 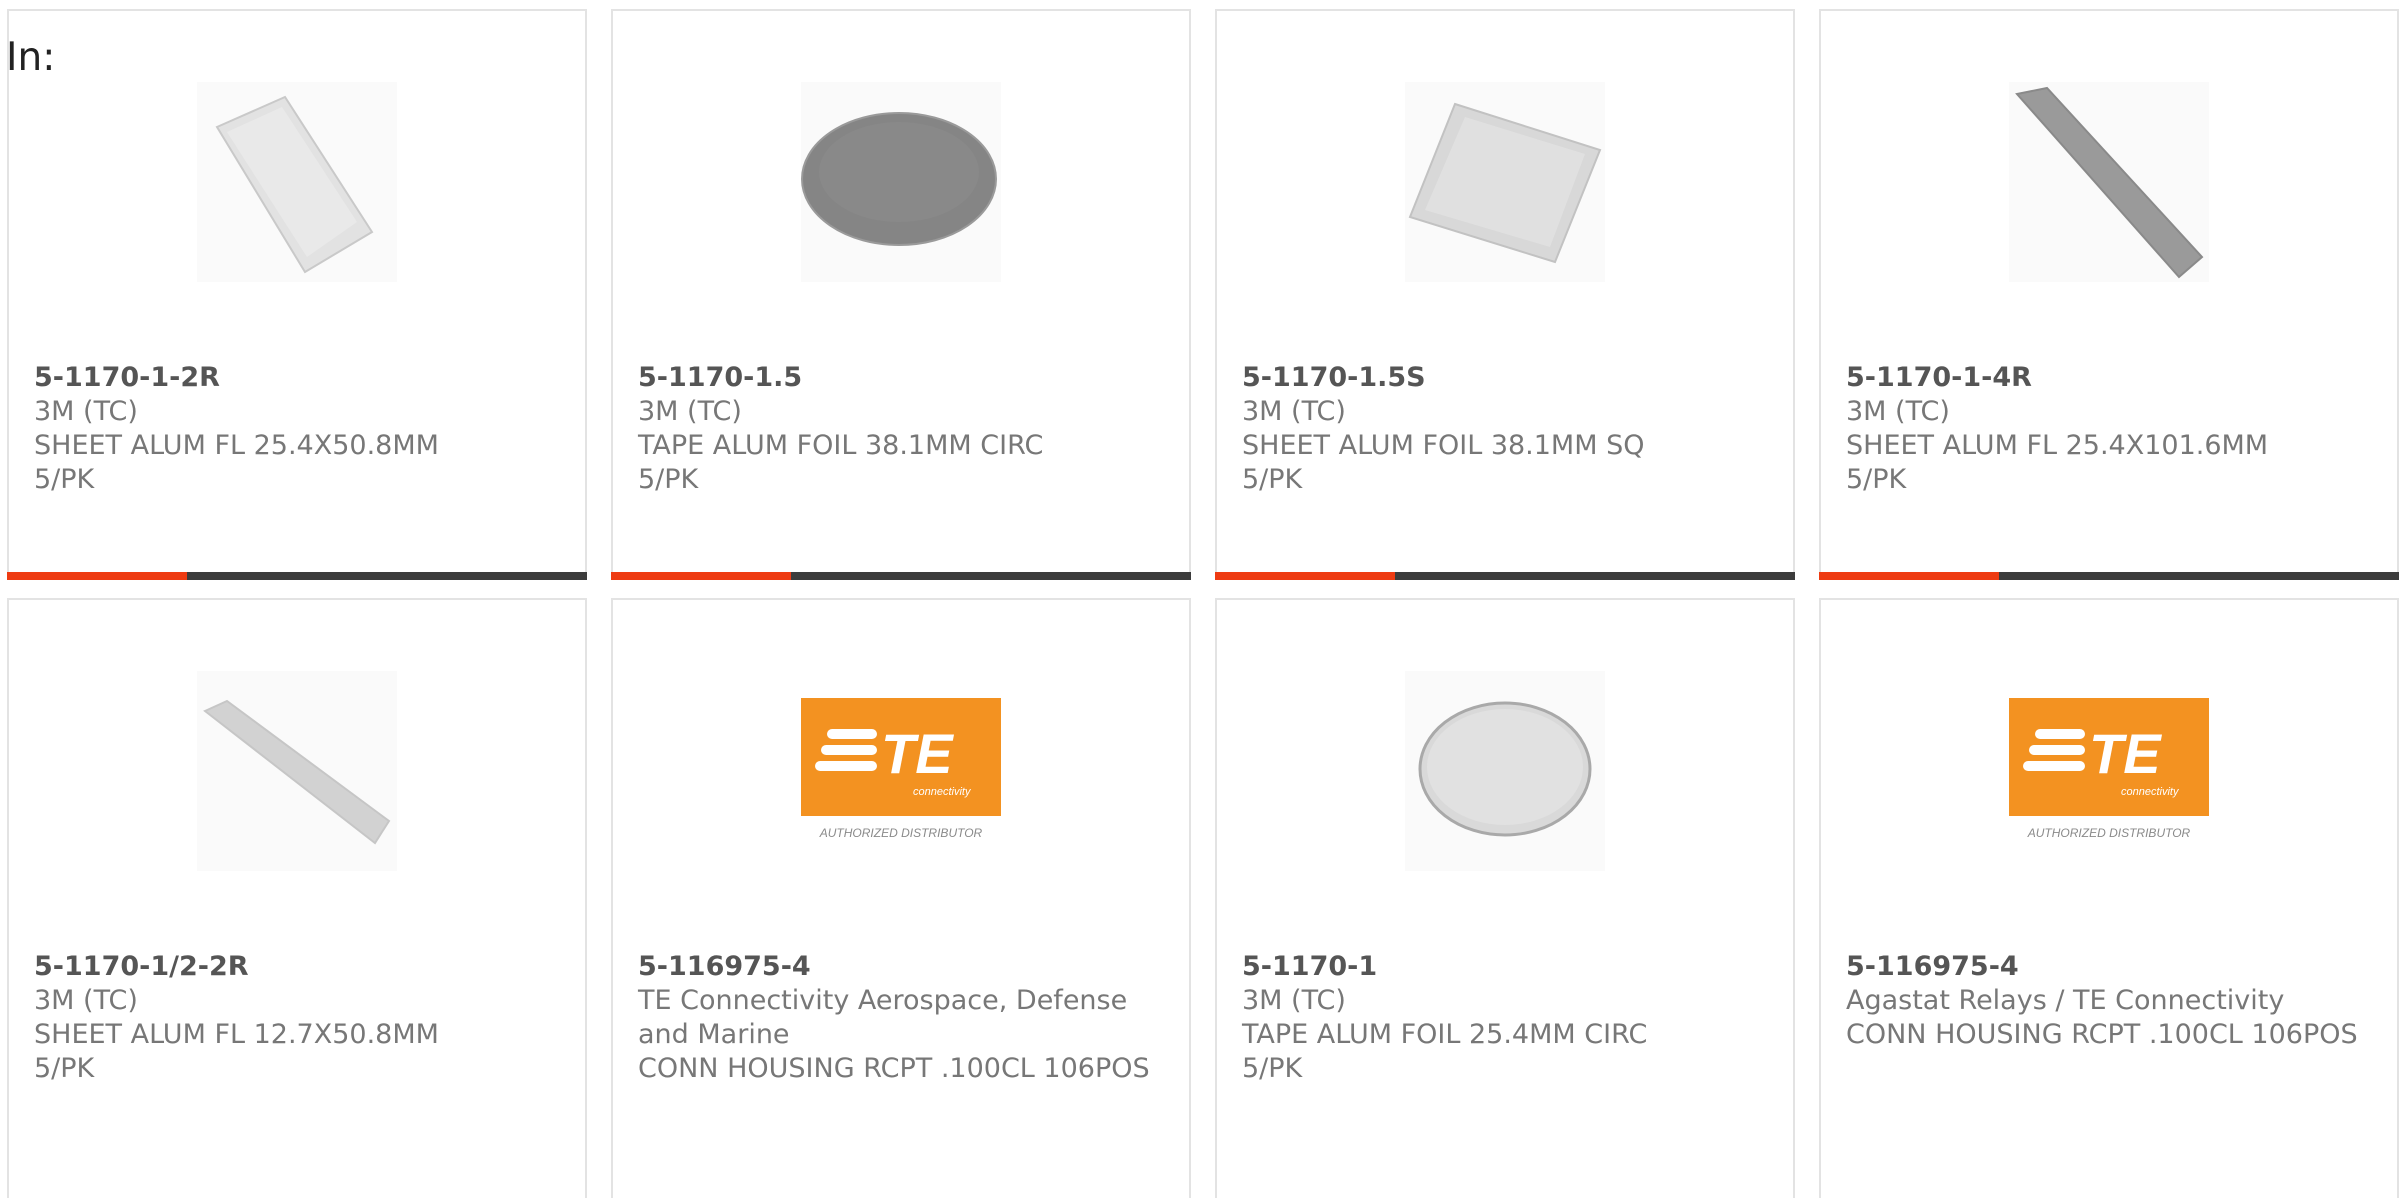 What do you see at coordinates (841, 445) in the screenshot?
I see `description: TAPE ALUM FOIL 38.1MM CIRC` at bounding box center [841, 445].